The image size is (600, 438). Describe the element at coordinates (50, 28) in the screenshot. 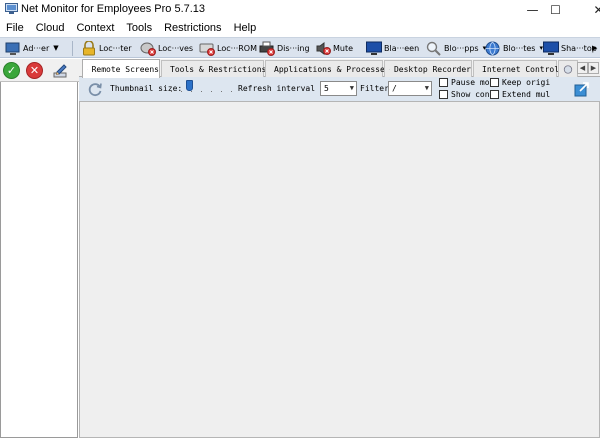

I see `menu-cloud: Cloud` at that location.